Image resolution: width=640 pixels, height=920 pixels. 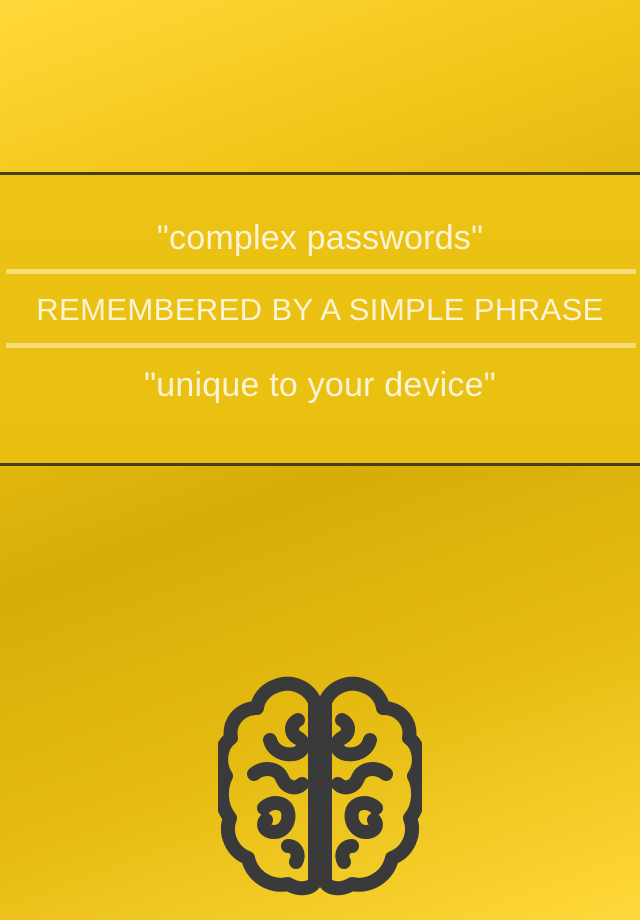 What do you see at coordinates (320, 385) in the screenshot?
I see `tagline-unique-device: "unique to your device"` at bounding box center [320, 385].